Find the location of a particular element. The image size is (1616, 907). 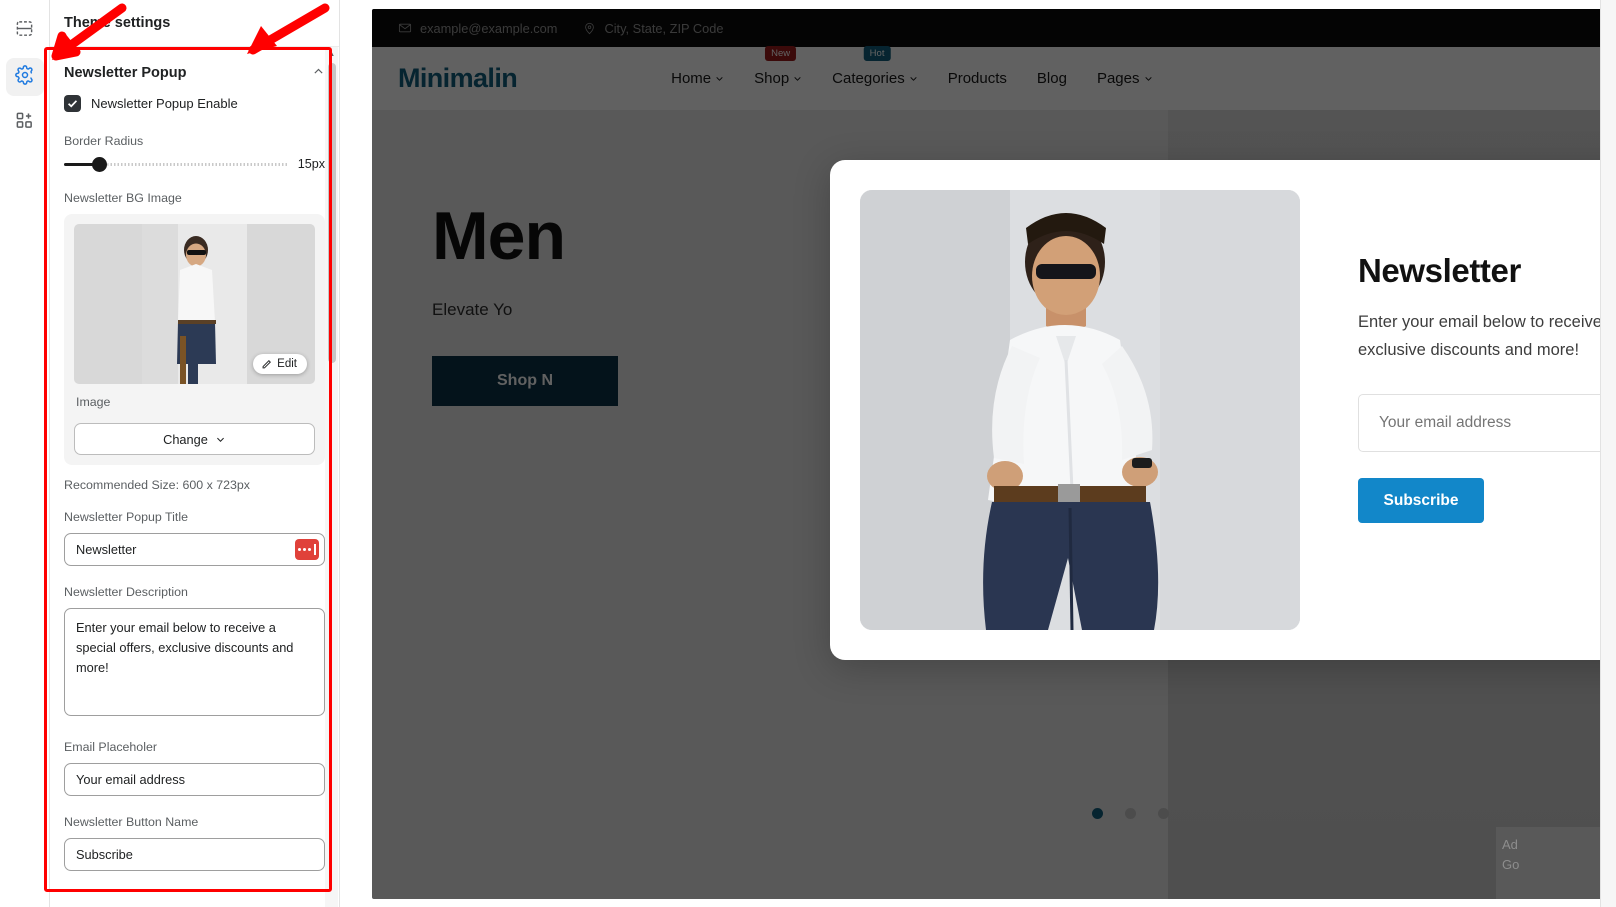

newsletter-description-label: Newsletter Description is located at coordinates (126, 592).